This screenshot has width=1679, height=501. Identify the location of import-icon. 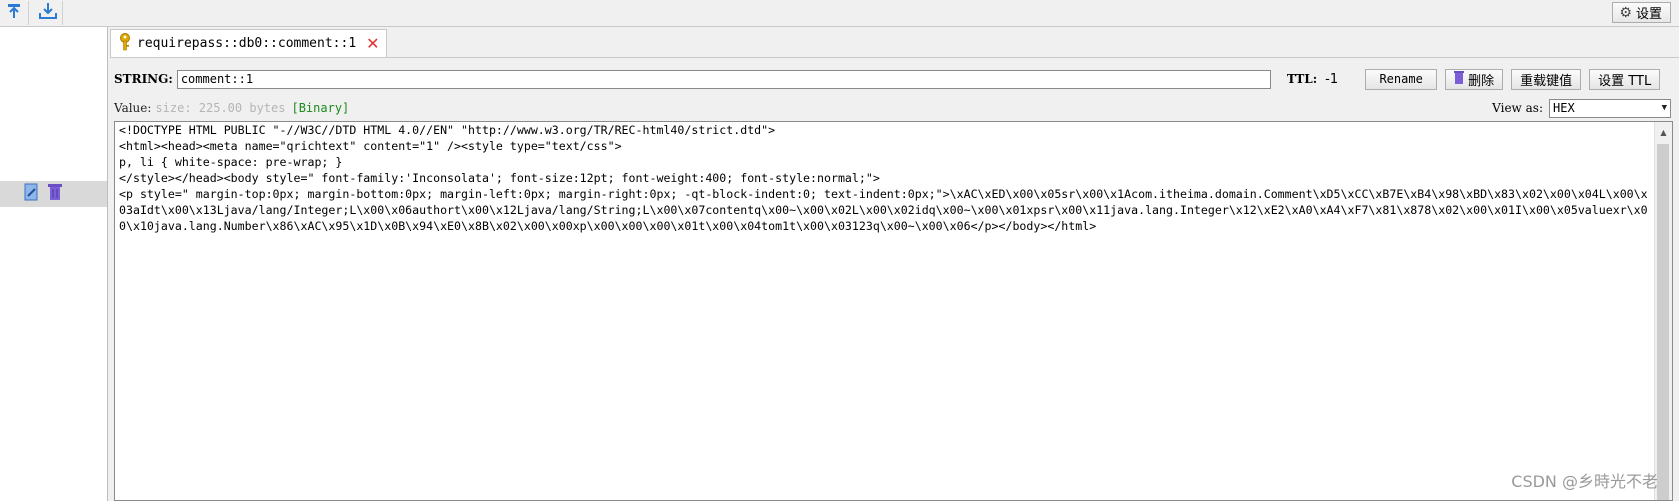
(14, 13).